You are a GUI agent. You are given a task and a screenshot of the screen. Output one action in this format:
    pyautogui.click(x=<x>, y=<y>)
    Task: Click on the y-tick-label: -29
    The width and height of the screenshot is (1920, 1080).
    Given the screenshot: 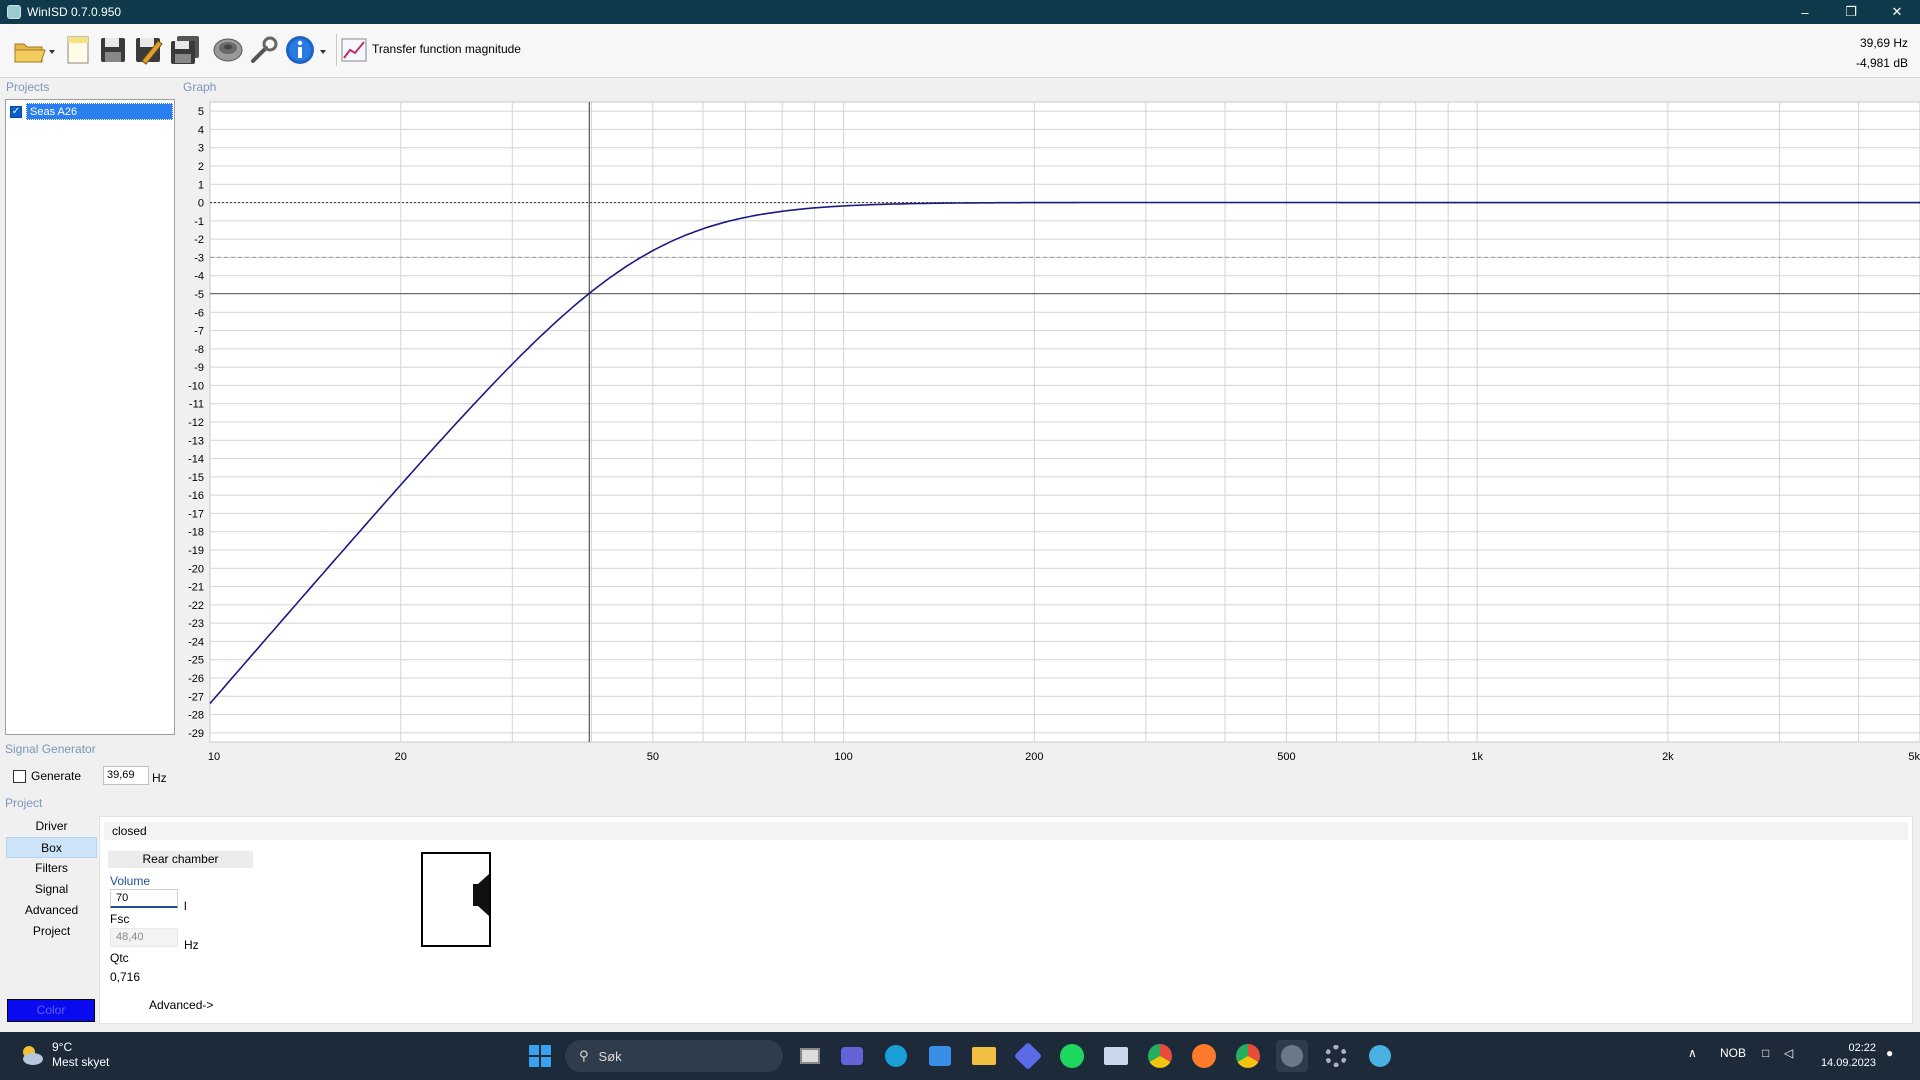 What is the action you would take?
    pyautogui.click(x=196, y=734)
    